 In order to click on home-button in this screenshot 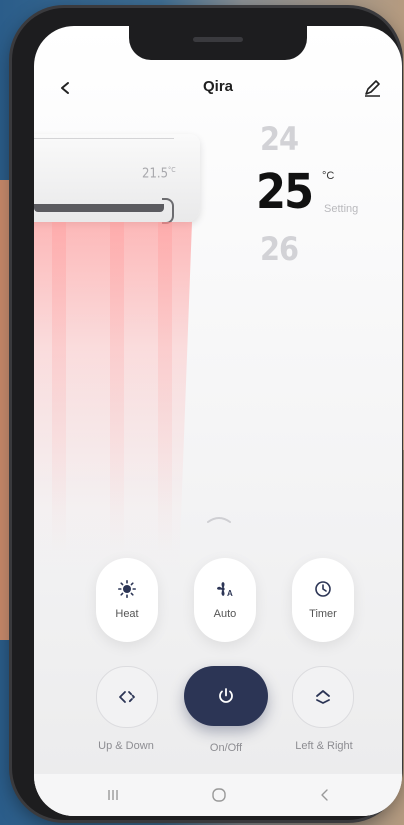, I will do `click(219, 795)`.